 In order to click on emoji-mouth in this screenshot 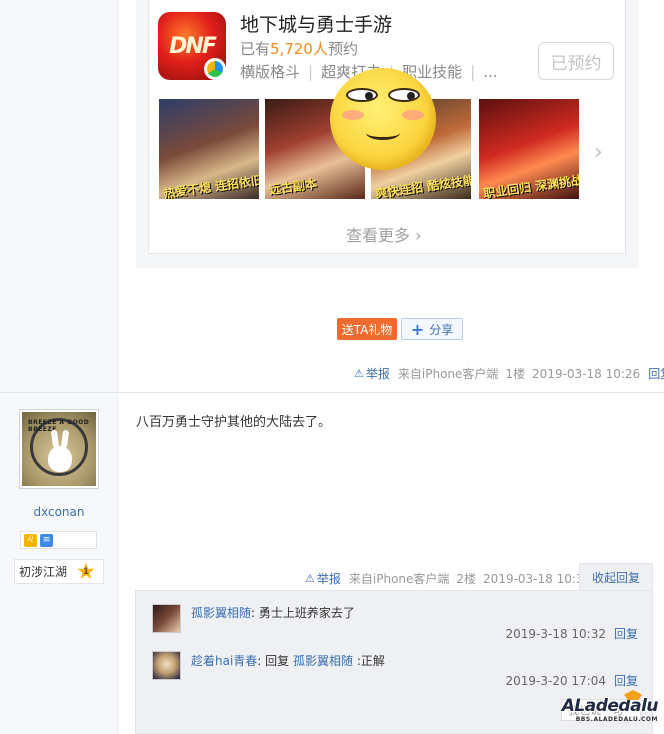, I will do `click(383, 133)`.